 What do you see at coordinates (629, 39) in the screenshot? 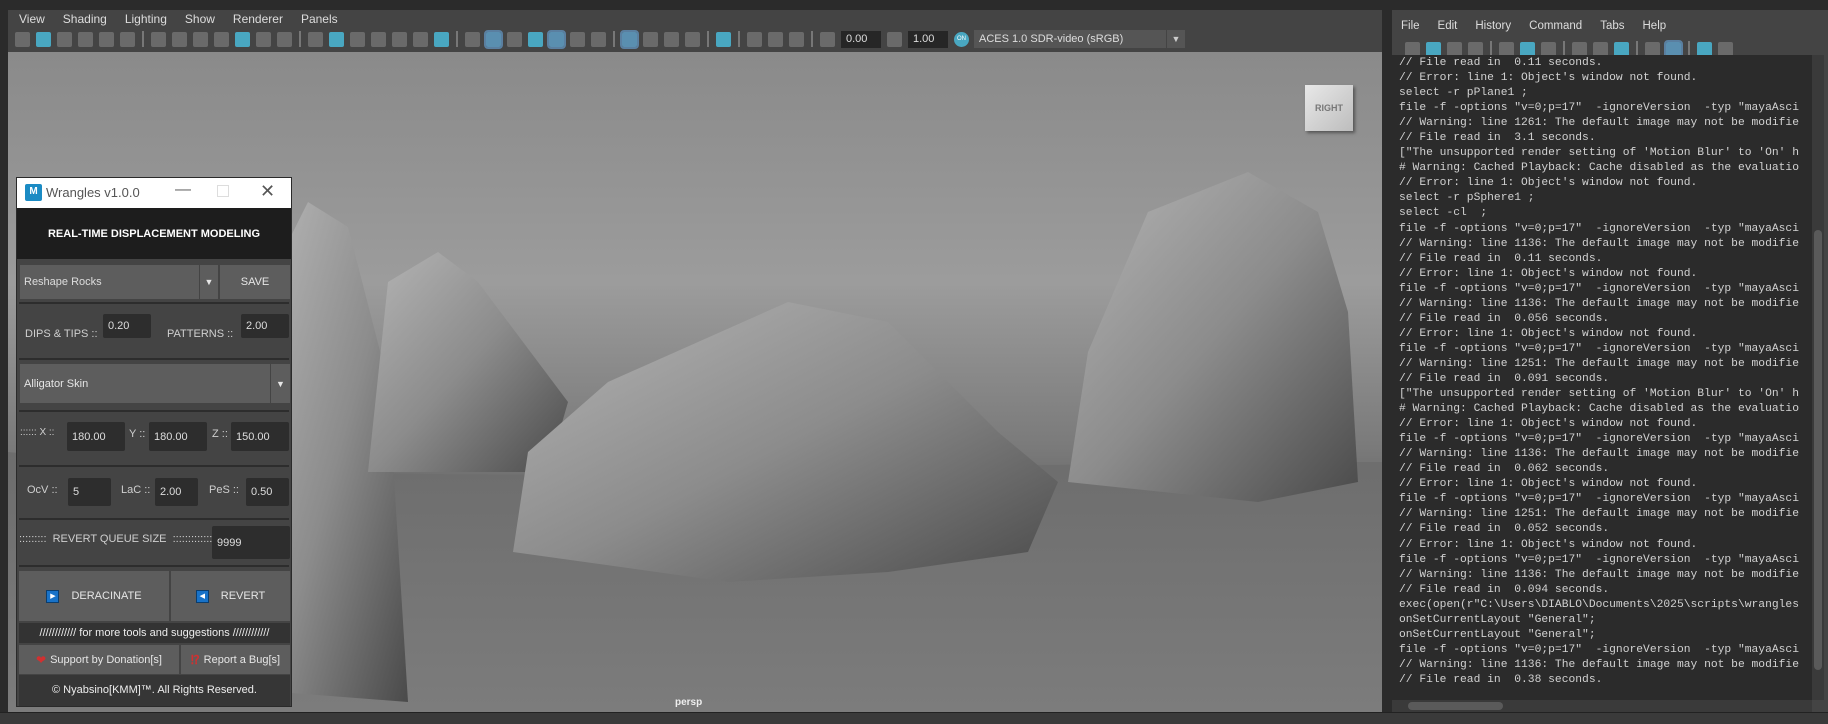
I see `screen-space-ao-icon` at bounding box center [629, 39].